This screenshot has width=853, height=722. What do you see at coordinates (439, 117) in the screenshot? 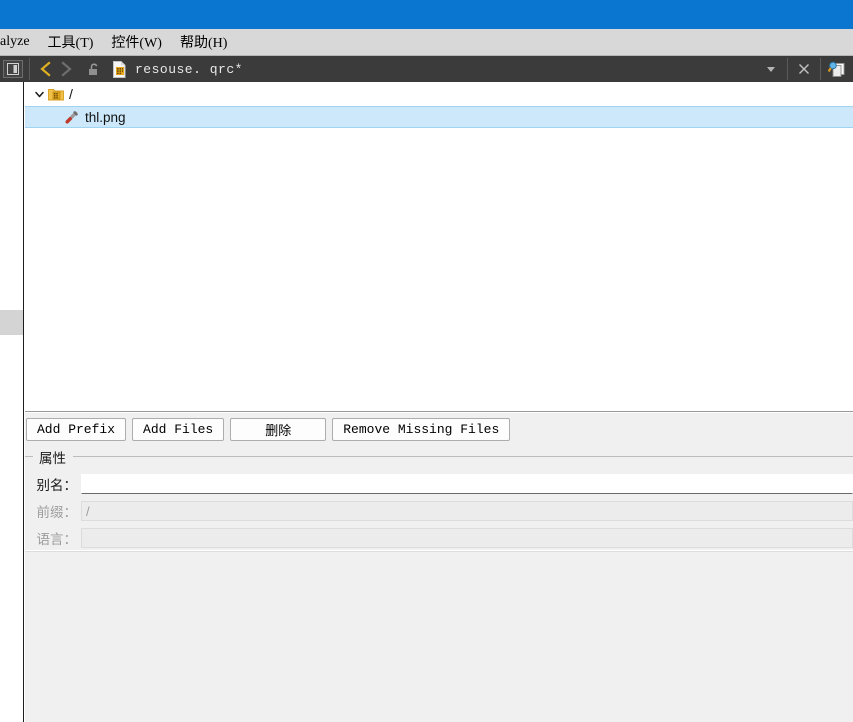
I see `tree-row: thl.png` at bounding box center [439, 117].